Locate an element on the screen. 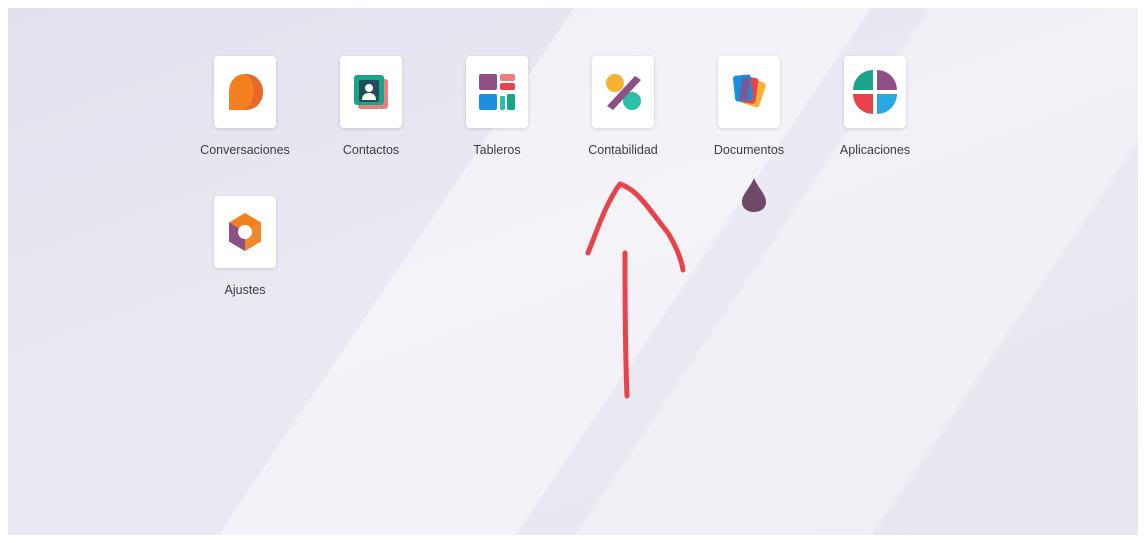 Image resolution: width=1146 pixels, height=543 pixels. app-documentos: Documentos is located at coordinates (749, 106).